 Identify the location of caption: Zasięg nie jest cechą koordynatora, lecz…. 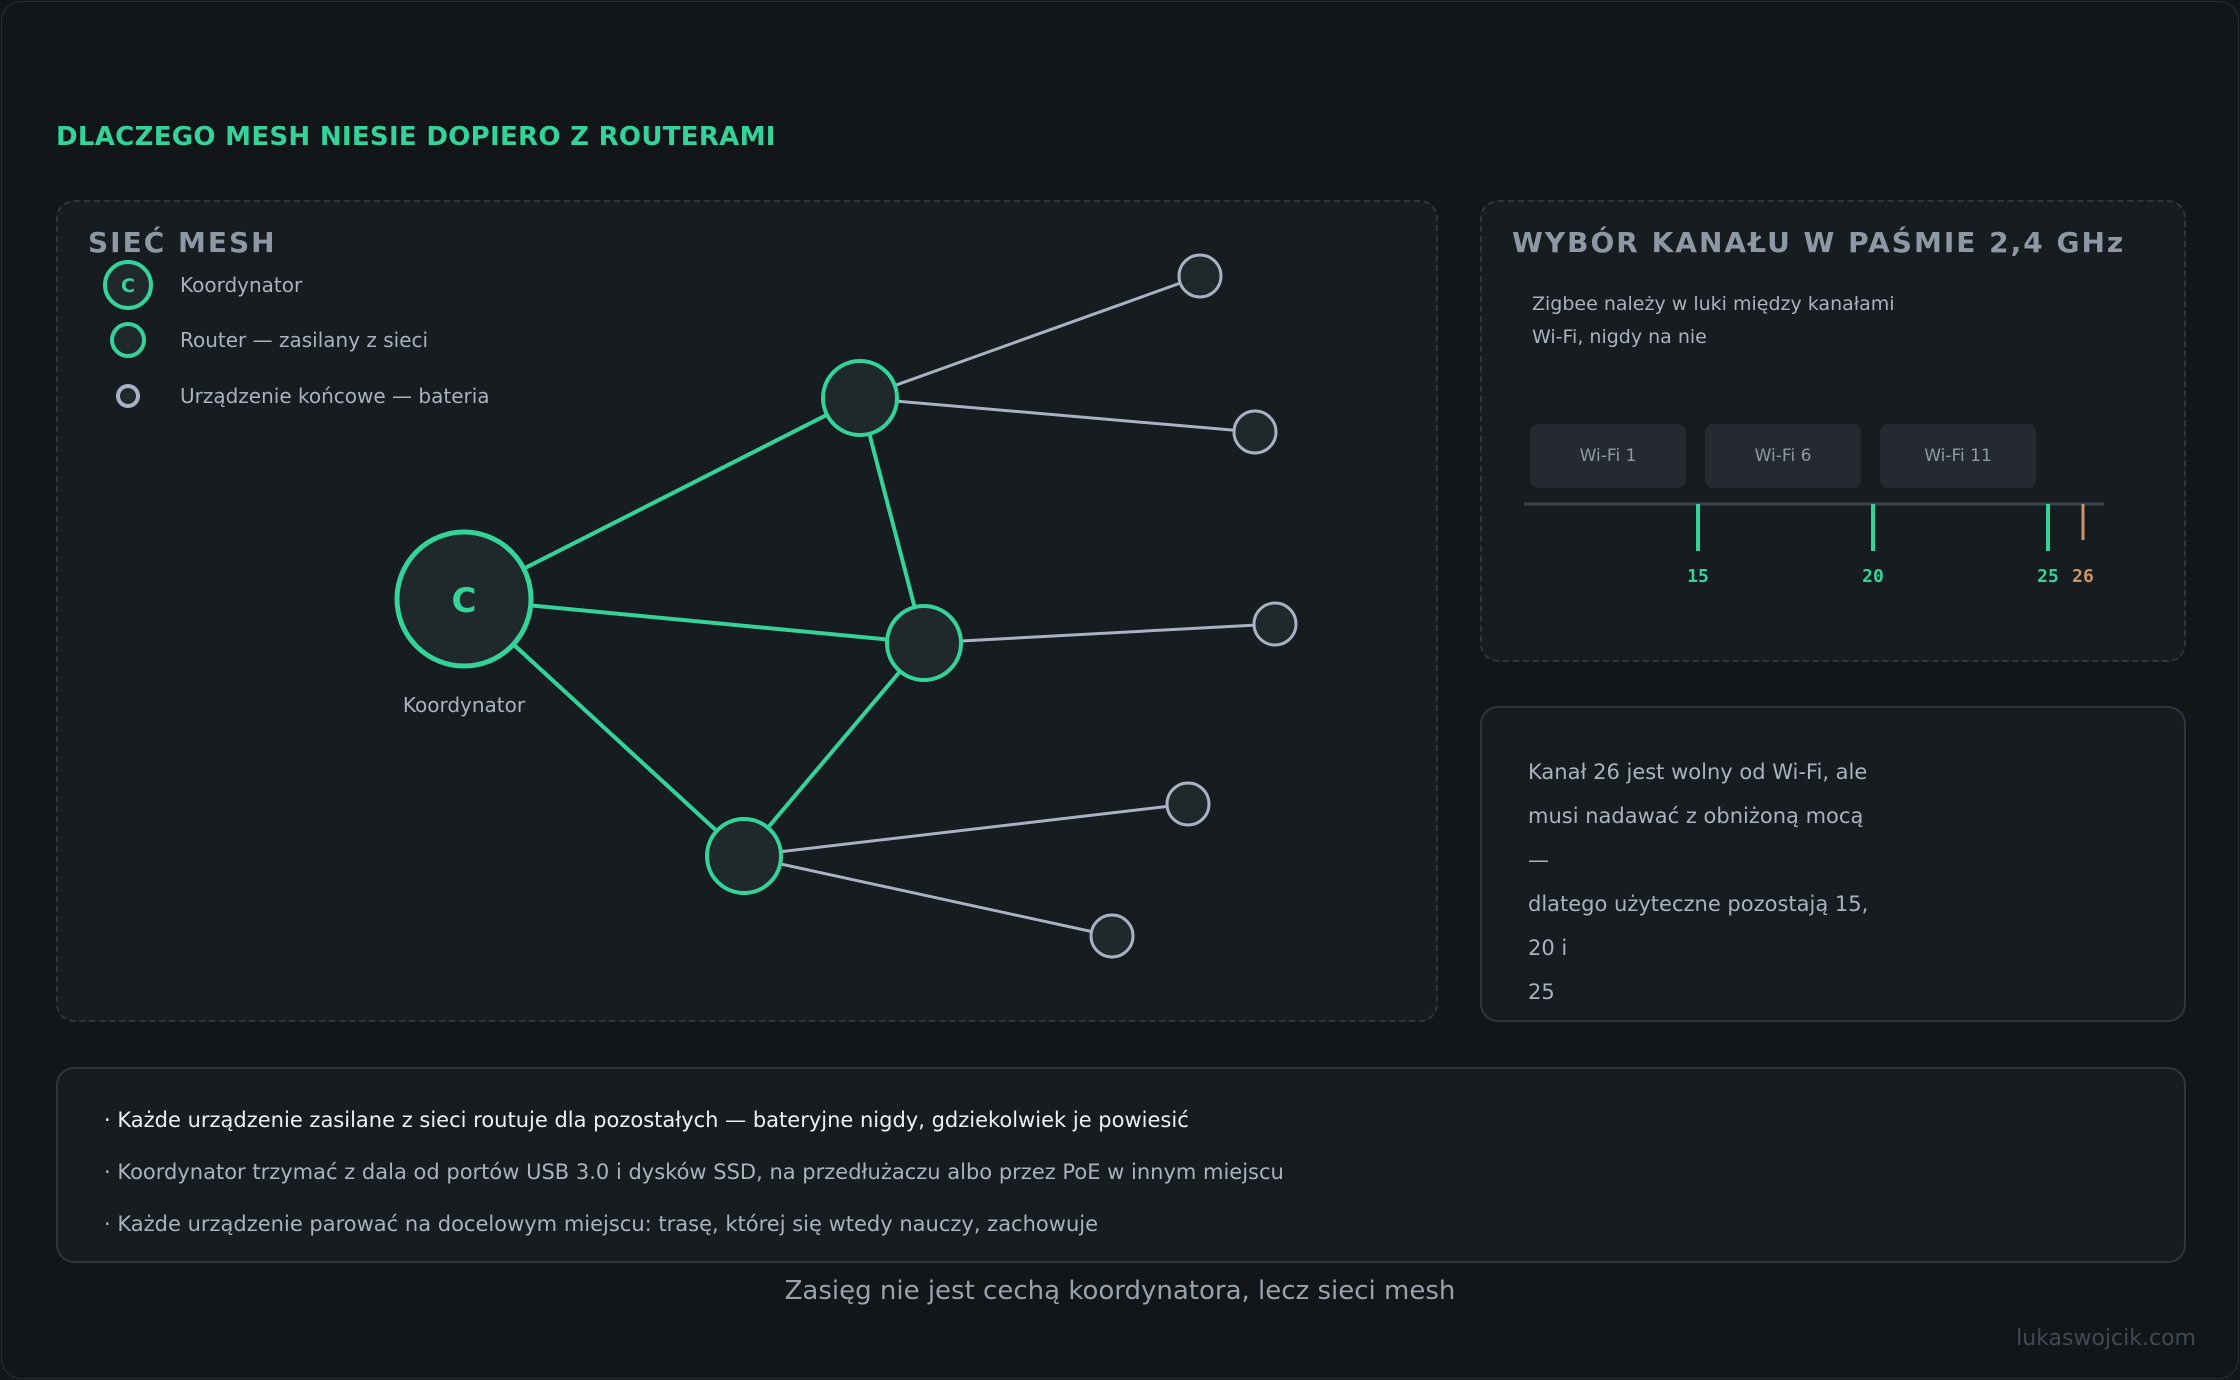
(1120, 1291).